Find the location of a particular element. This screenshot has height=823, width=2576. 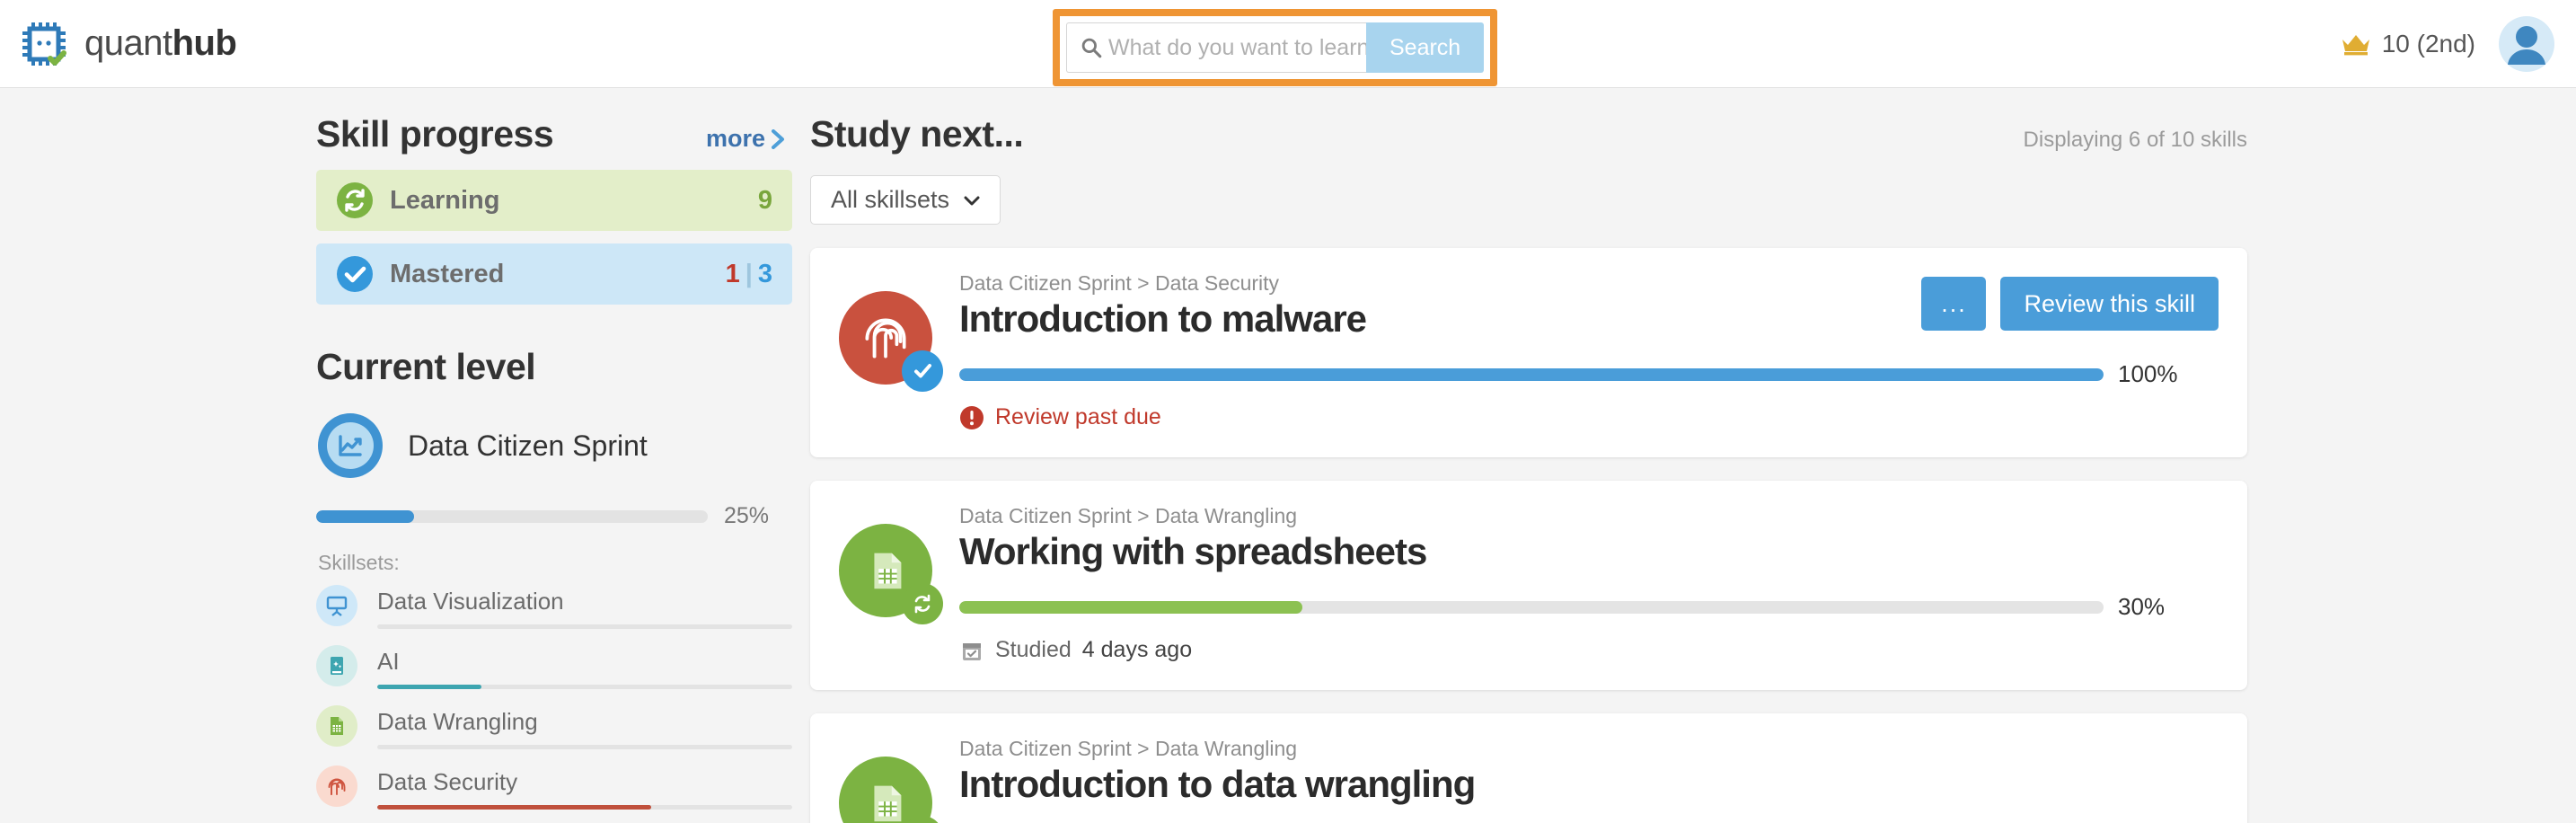

mastered-count: 1 | 3 is located at coordinates (749, 274).